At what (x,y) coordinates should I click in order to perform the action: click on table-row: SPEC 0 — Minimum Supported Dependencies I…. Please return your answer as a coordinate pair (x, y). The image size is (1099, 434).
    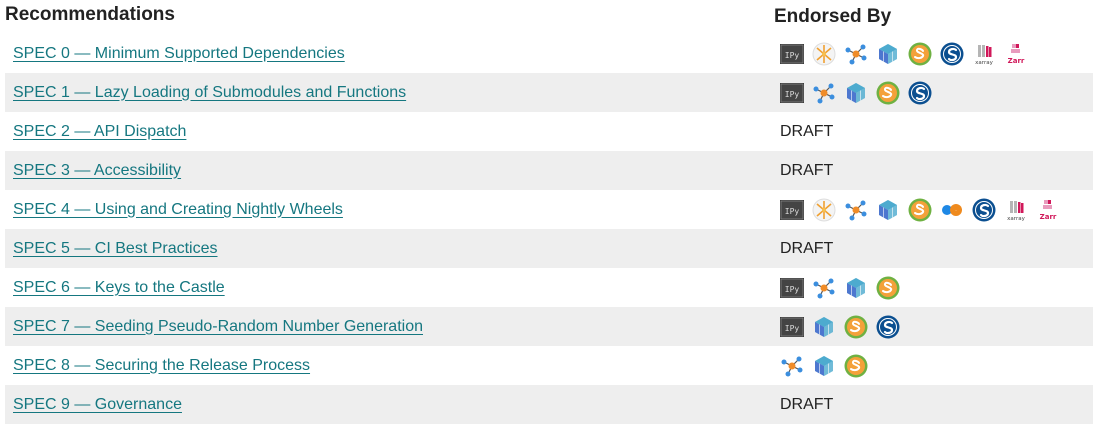
    Looking at the image, I should click on (549, 53).